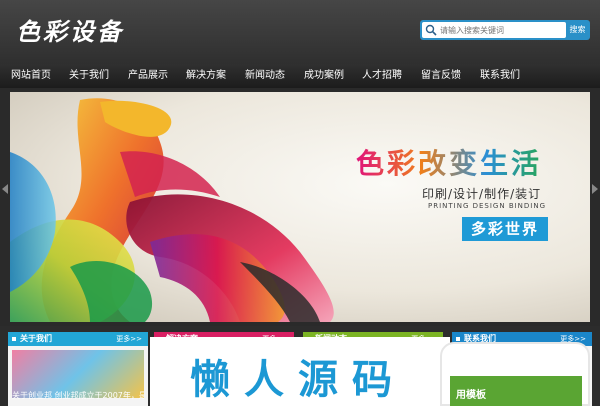  What do you see at coordinates (431, 30) in the screenshot?
I see `search-icon` at bounding box center [431, 30].